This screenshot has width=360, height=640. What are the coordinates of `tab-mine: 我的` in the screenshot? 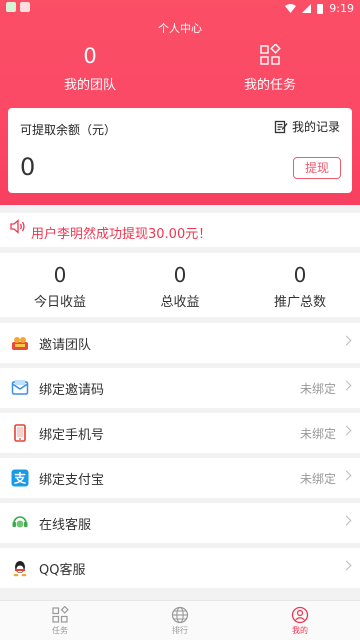 It's located at (300, 620).